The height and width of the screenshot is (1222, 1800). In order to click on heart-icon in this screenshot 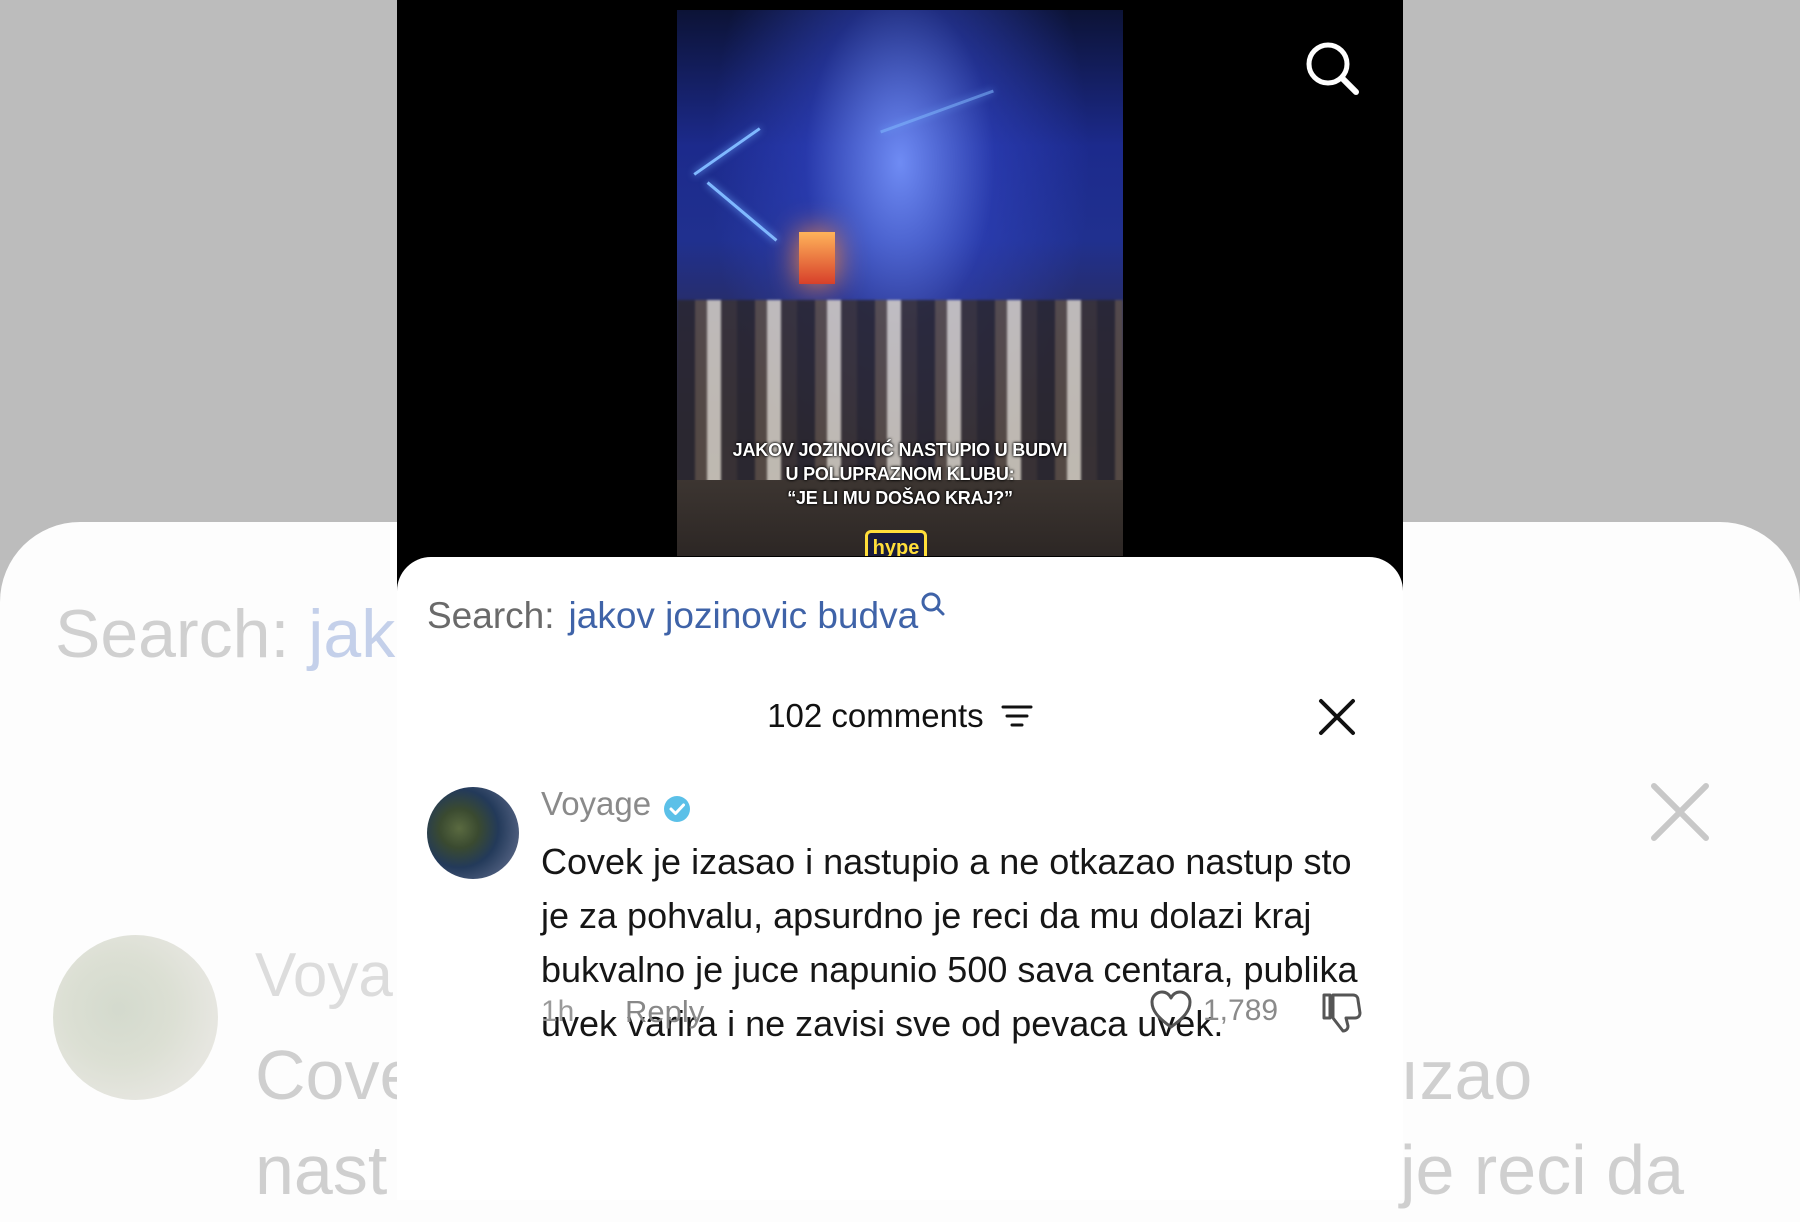, I will do `click(1171, 1010)`.